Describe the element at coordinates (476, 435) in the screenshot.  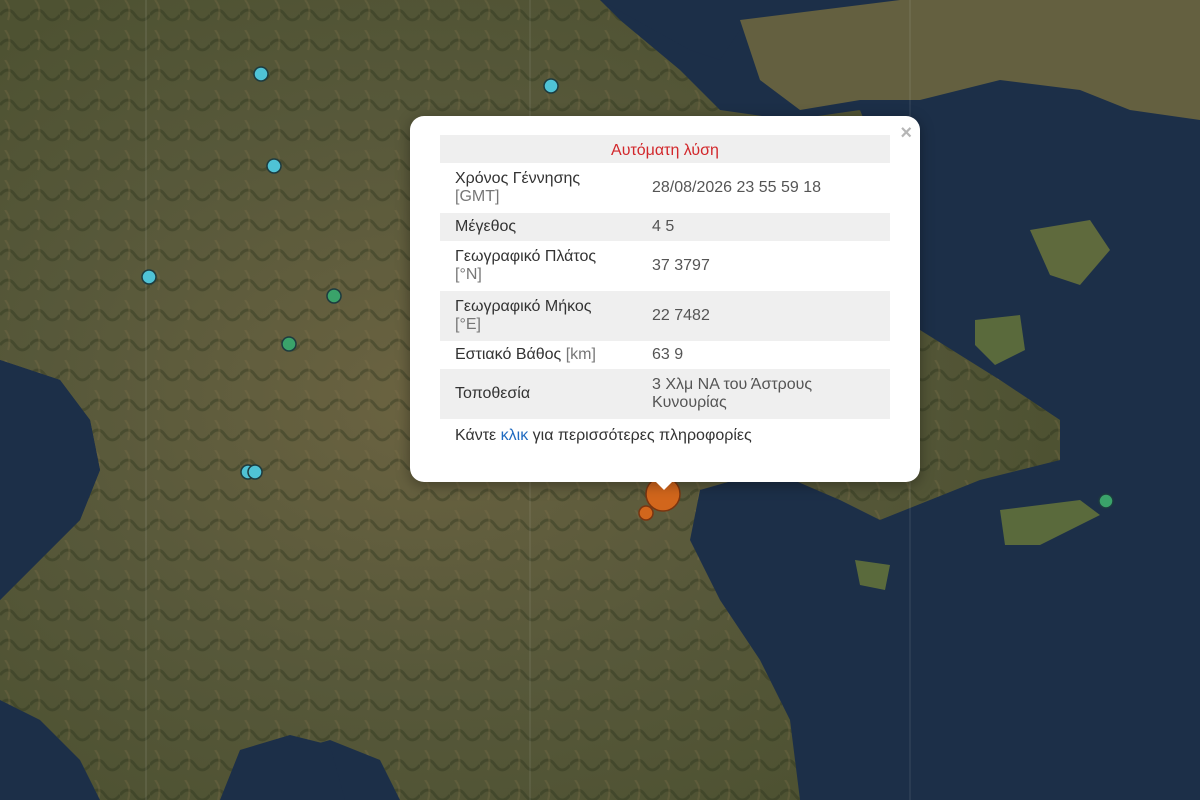
I see `more-prefix: Κάντε` at that location.